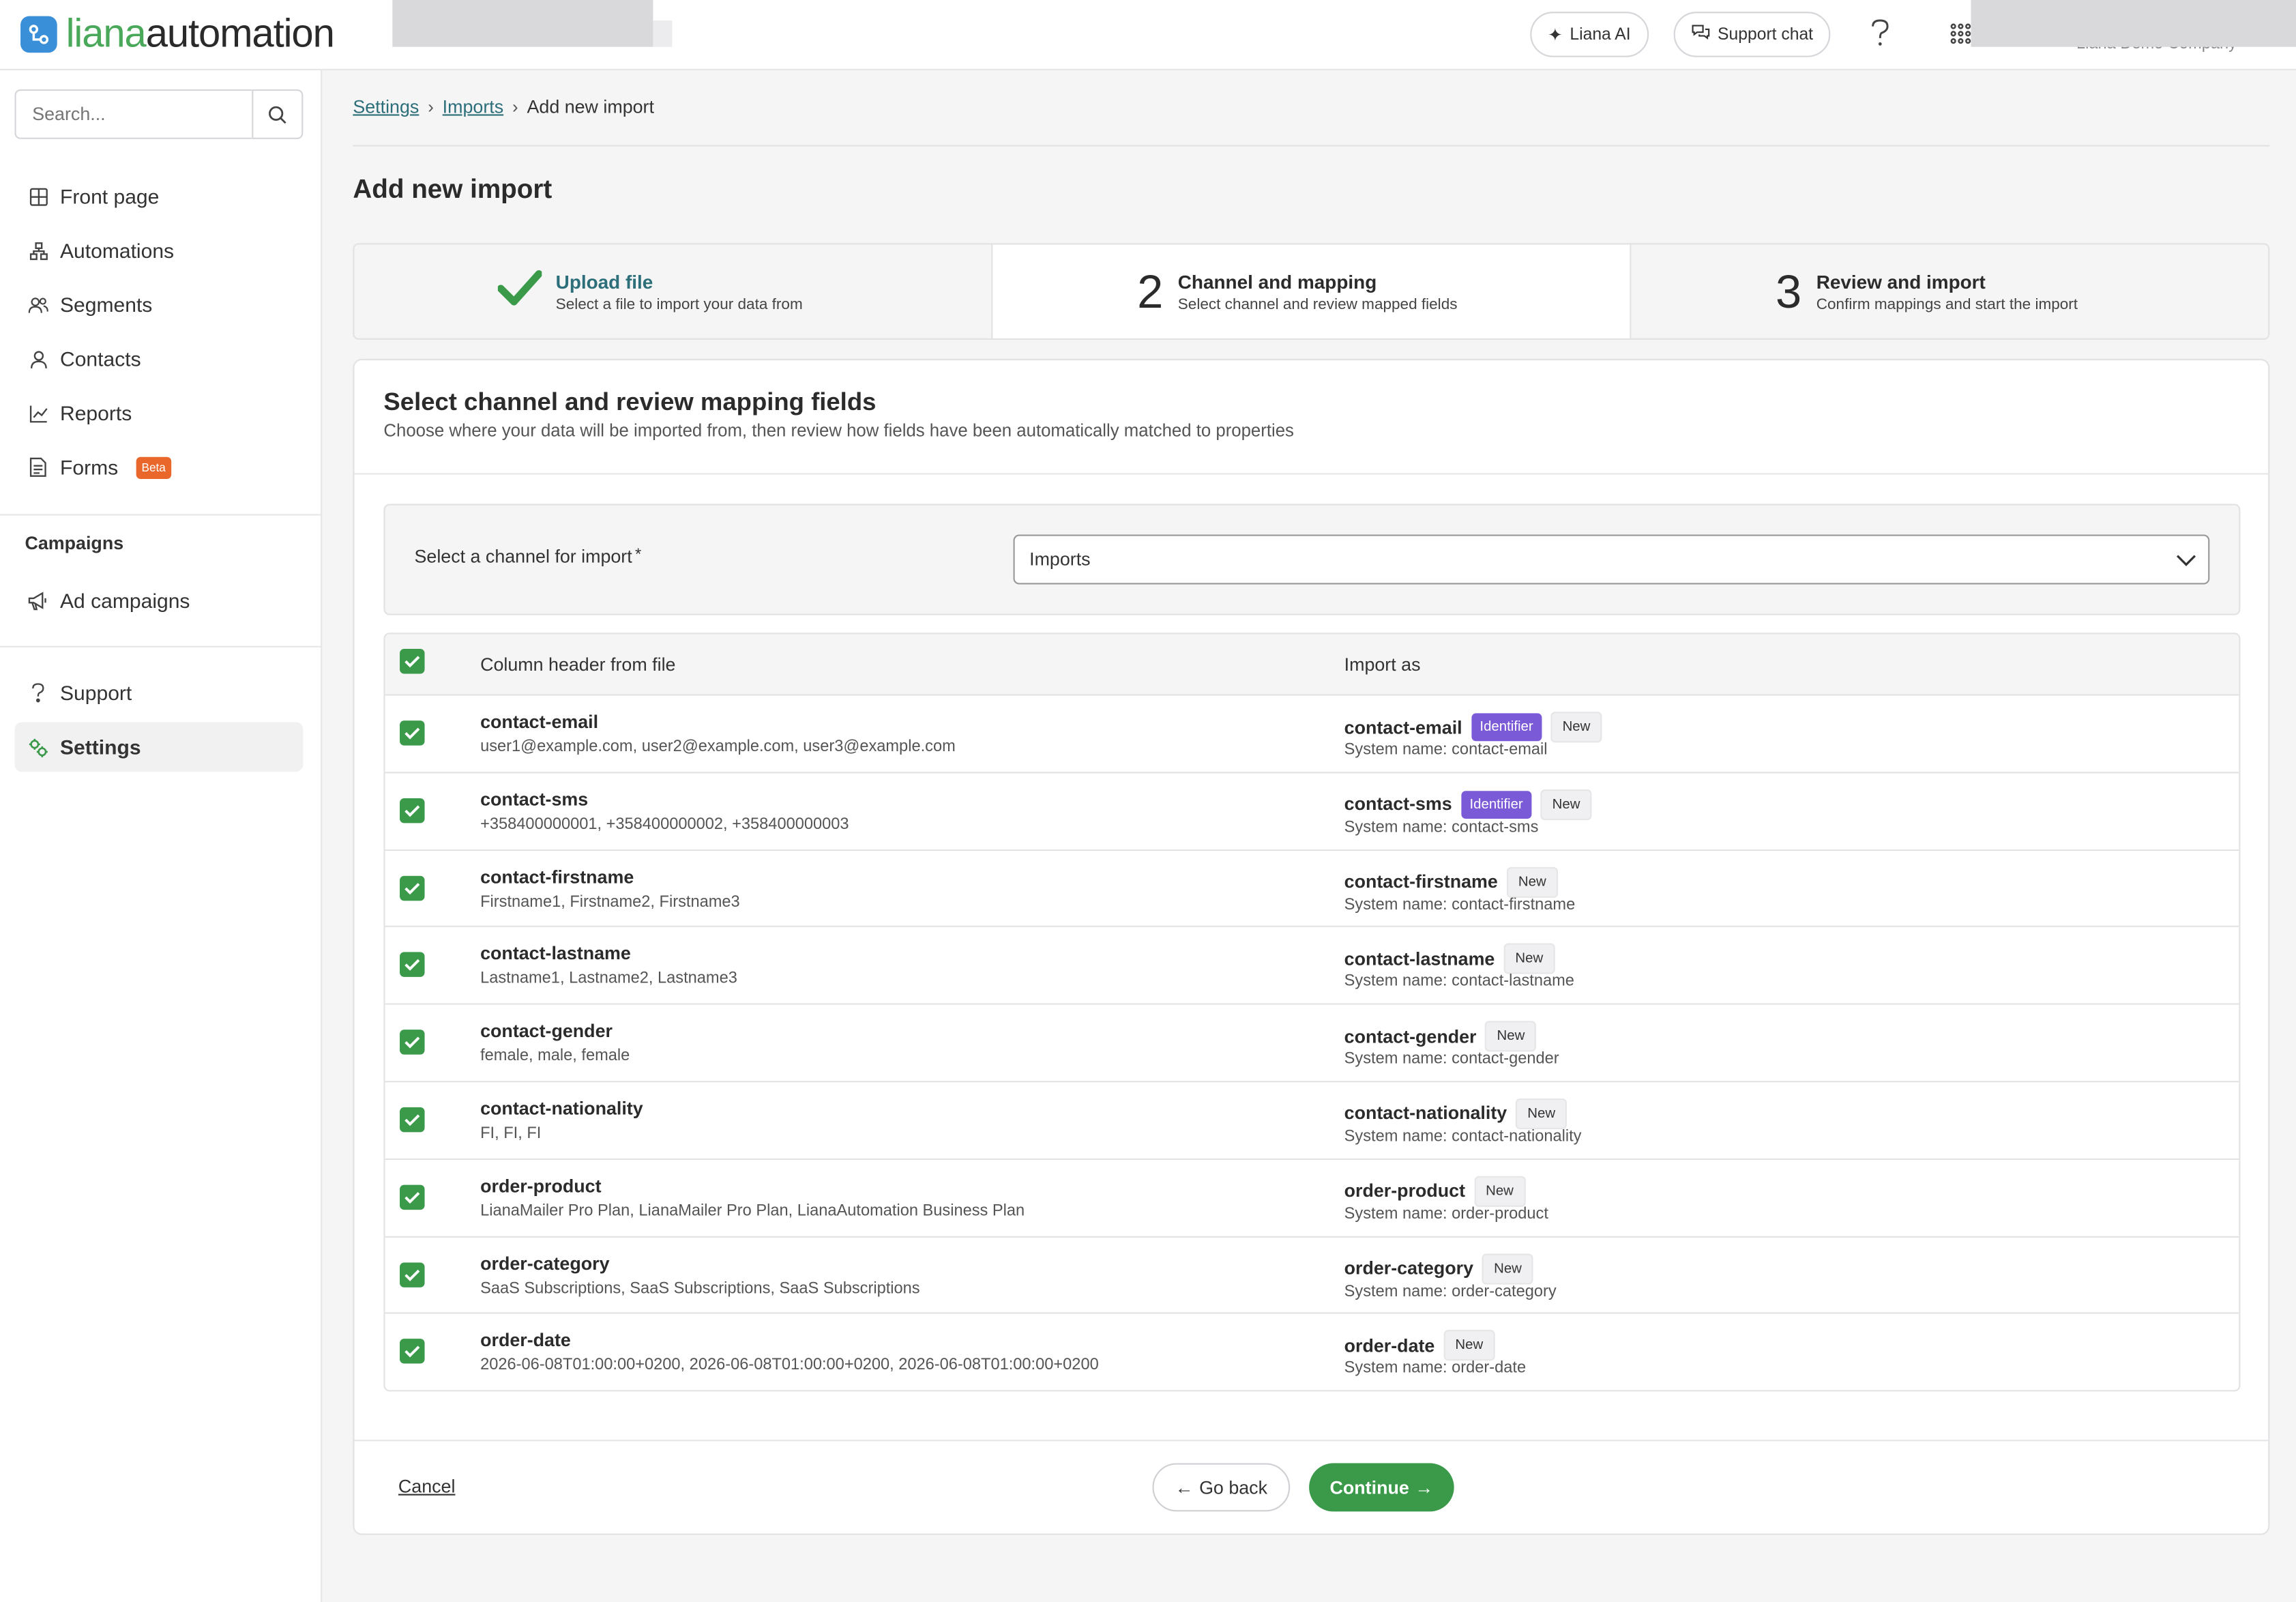  Describe the element at coordinates (1435, 1368) in the screenshot. I see `system-name: System name: order-date` at that location.